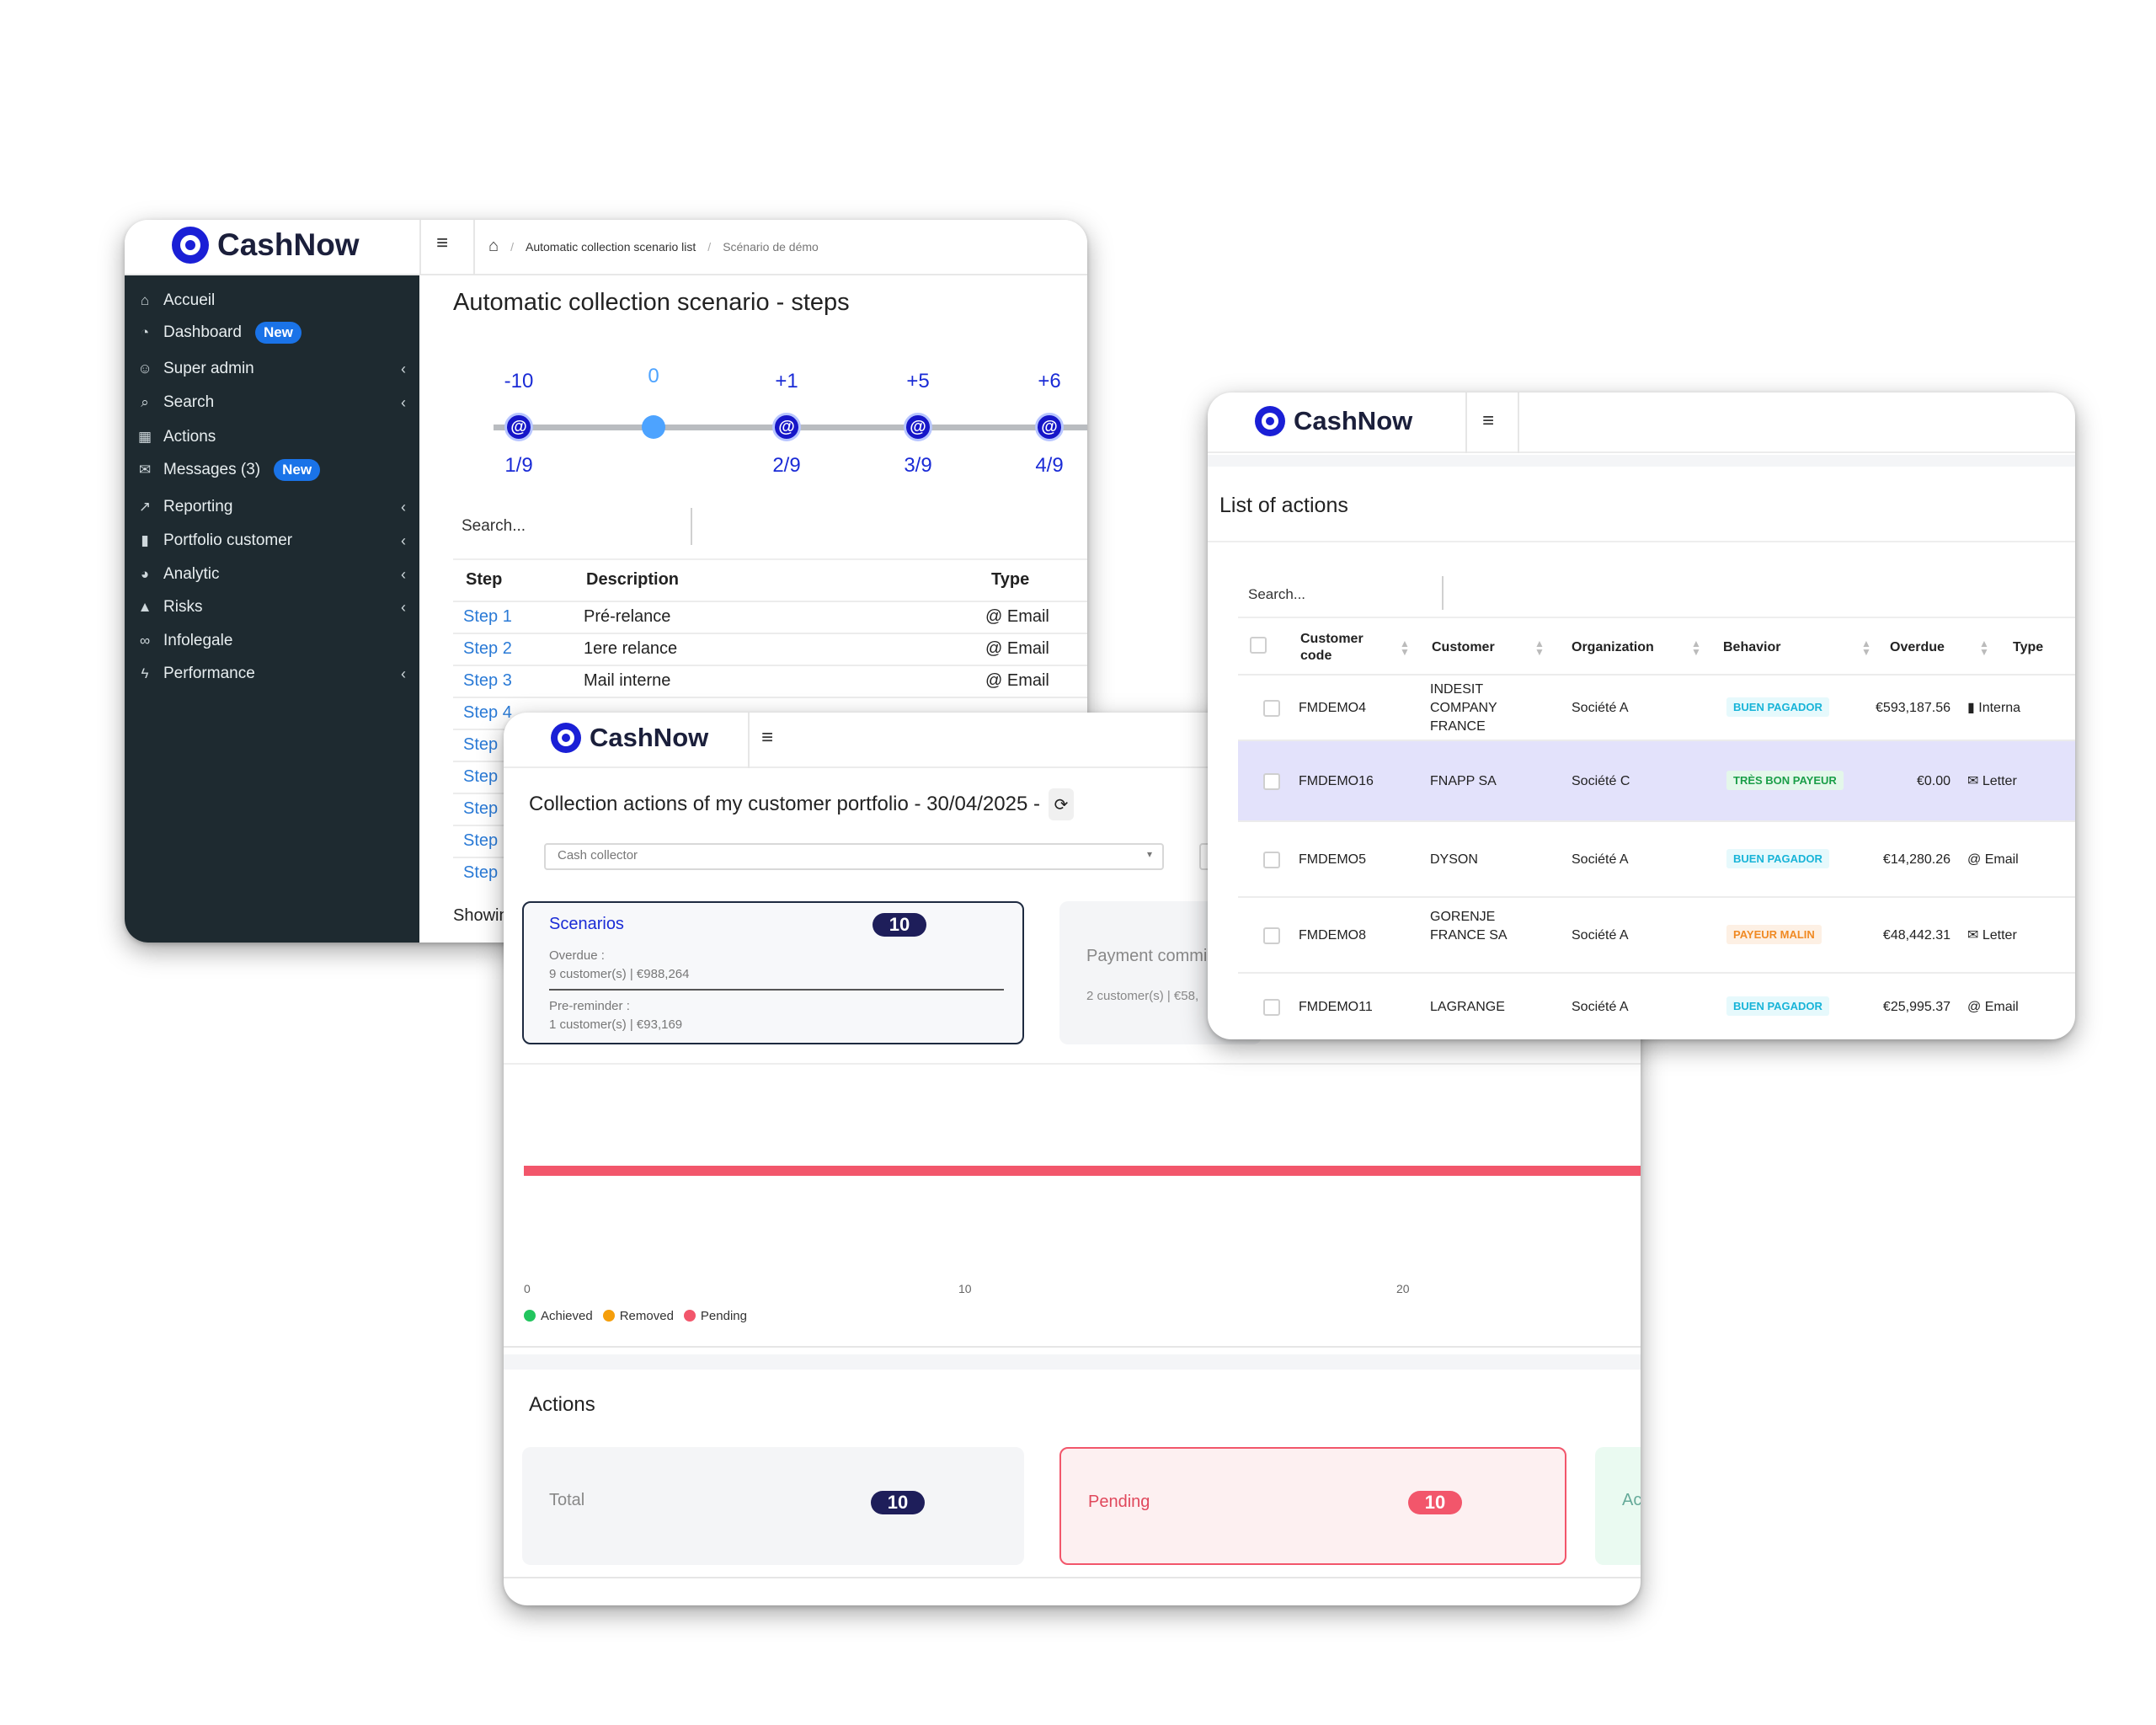 Image resolution: width=2156 pixels, height=1725 pixels. What do you see at coordinates (1752, 647) in the screenshot?
I see `column-header-behavior: Behavior` at bounding box center [1752, 647].